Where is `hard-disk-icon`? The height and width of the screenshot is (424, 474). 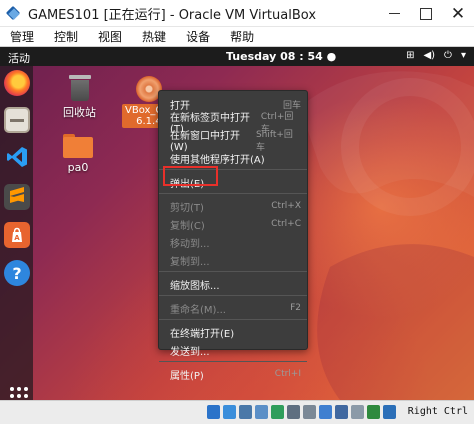
hard-disk-icon is located at coordinates (213, 412).